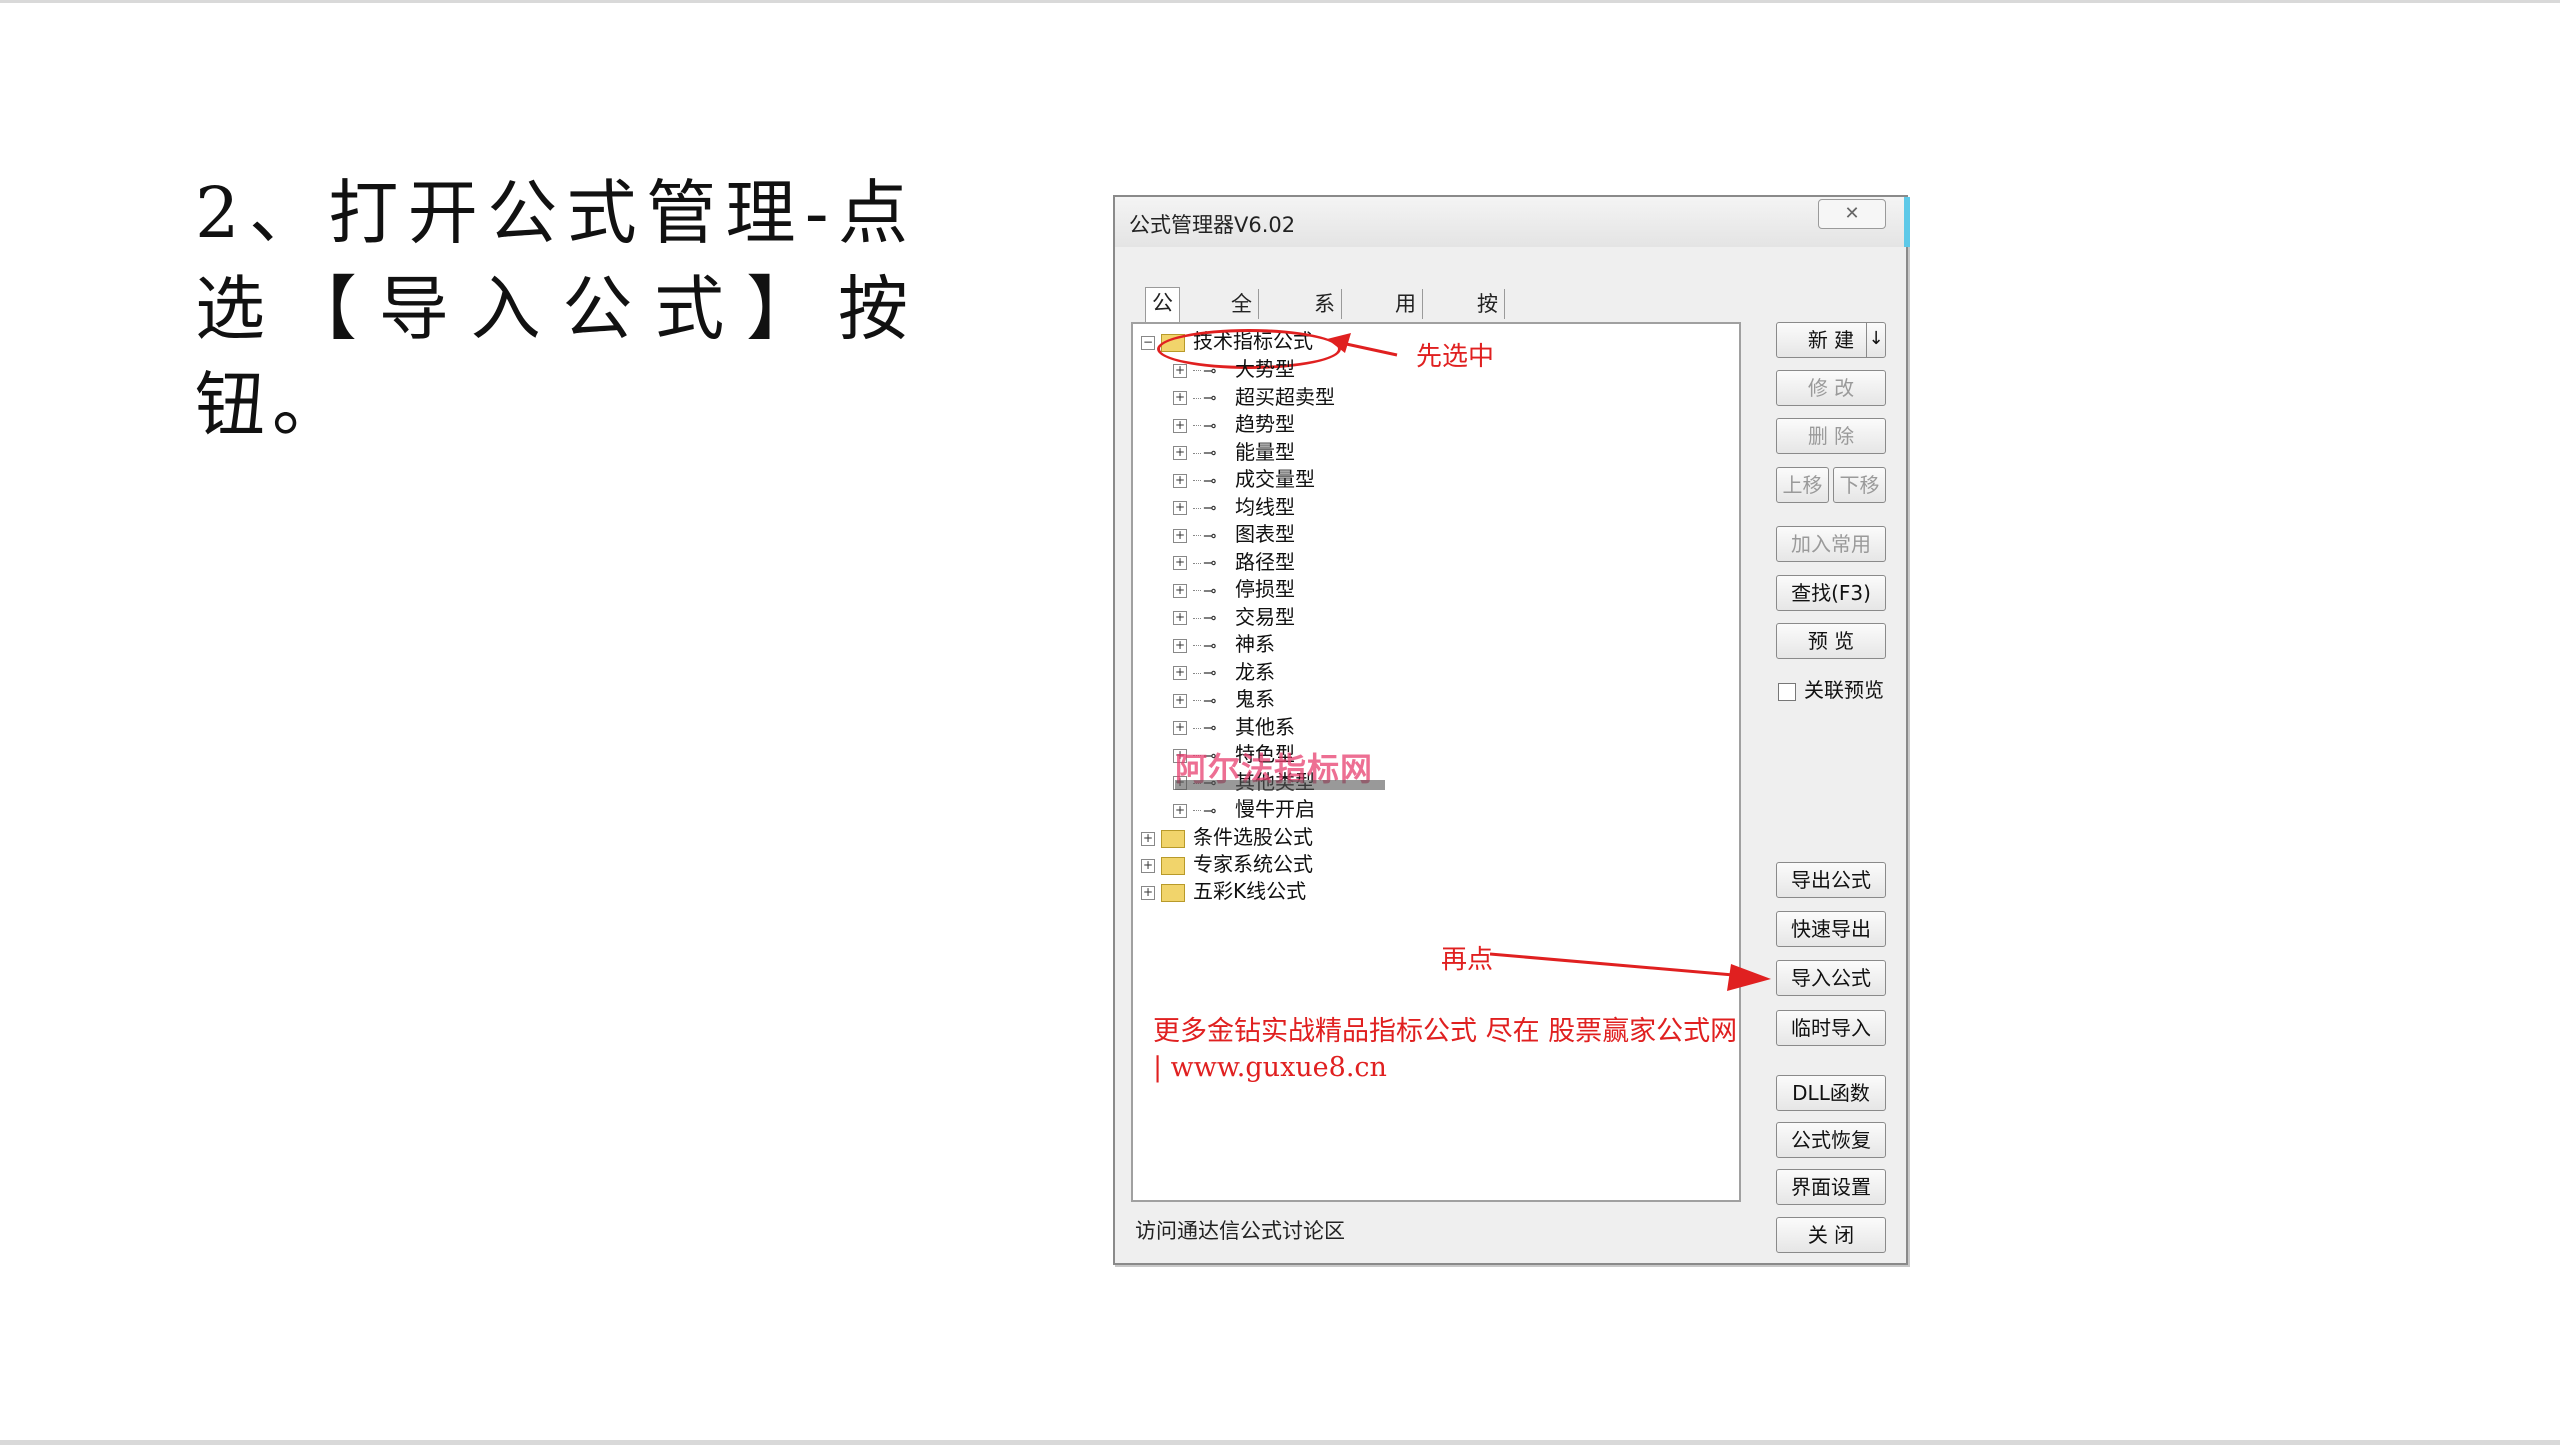 The image size is (2560, 1445). Describe the element at coordinates (1280, 785) in the screenshot. I see `watermark-bar` at that location.